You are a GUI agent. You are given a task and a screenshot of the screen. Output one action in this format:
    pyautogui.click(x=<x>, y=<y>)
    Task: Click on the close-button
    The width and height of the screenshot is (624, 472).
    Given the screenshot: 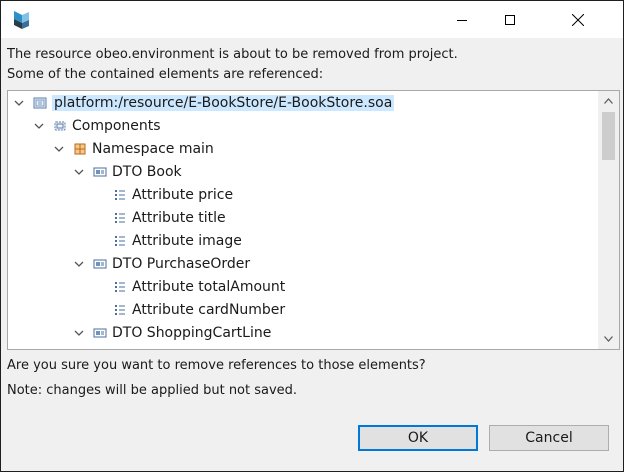 What is the action you would take?
    pyautogui.click(x=578, y=19)
    